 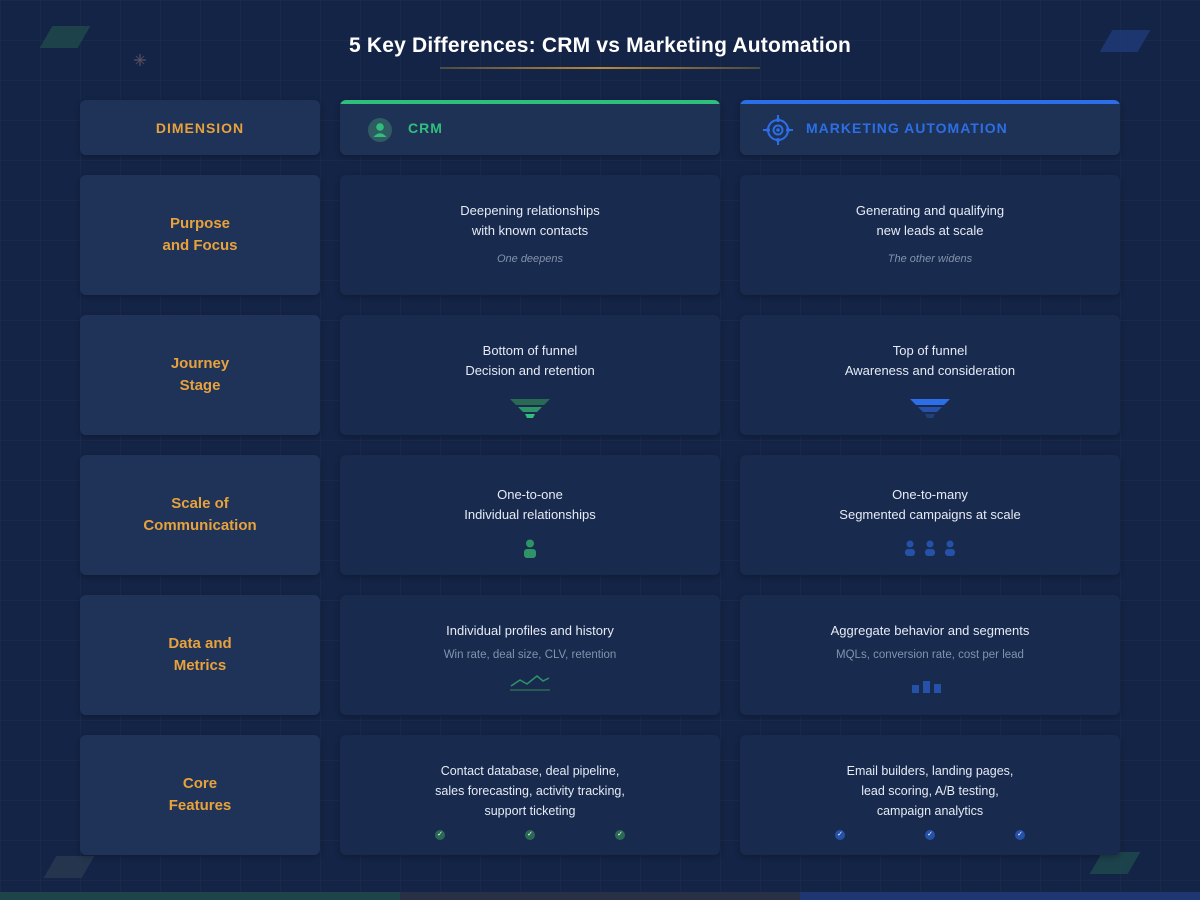 What do you see at coordinates (907, 127) in the screenshot?
I see `ma-header-label: MARKETING AUTOMATION` at bounding box center [907, 127].